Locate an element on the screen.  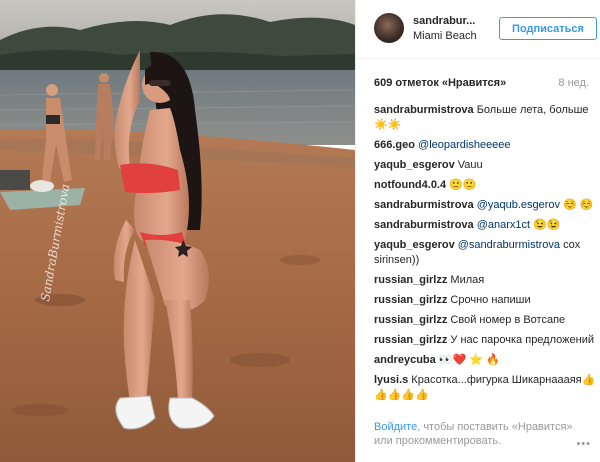
likes-count: 609 отметок «Нравится» is located at coordinates (440, 83).